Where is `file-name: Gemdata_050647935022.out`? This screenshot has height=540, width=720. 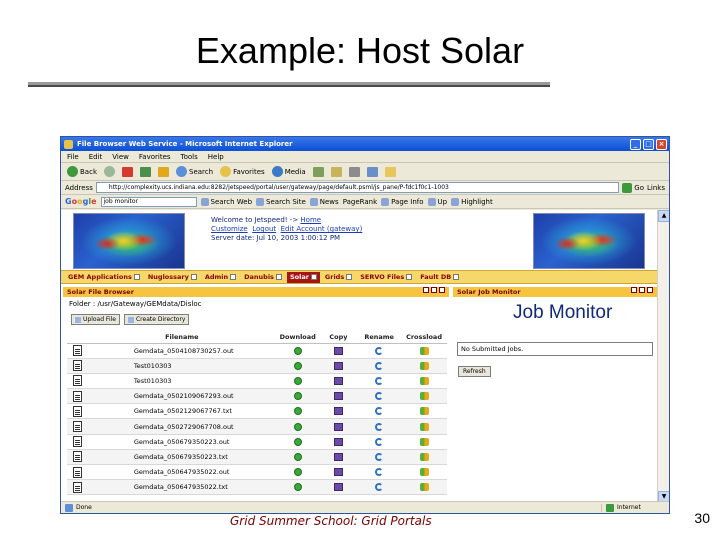
file-name: Gemdata_050647935022.out is located at coordinates (181, 472).